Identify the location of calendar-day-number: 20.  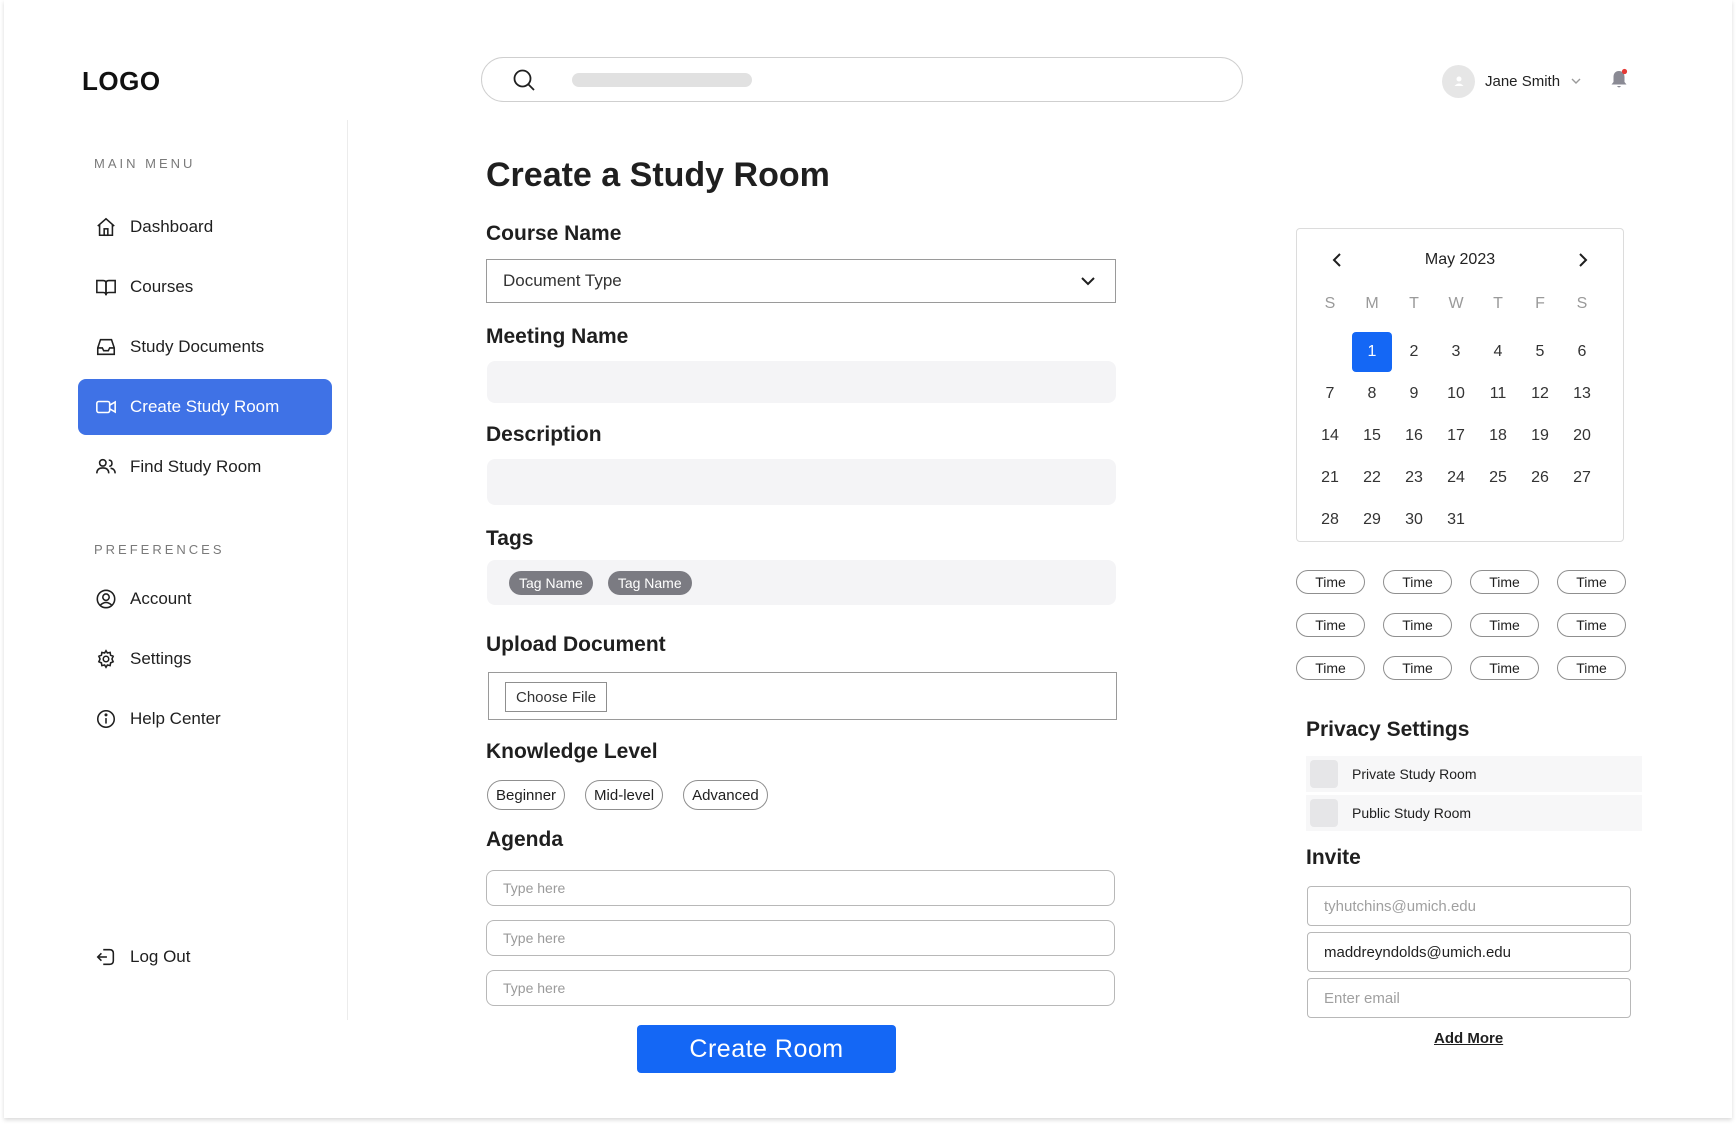
(1582, 435).